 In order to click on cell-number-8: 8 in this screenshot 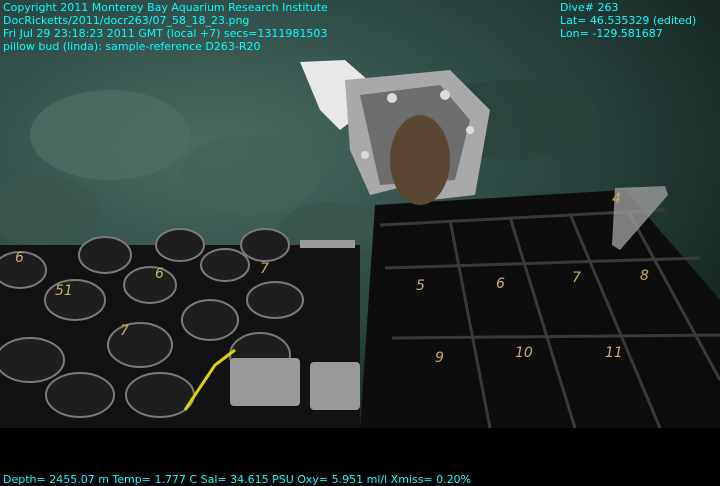, I will do `click(644, 276)`.